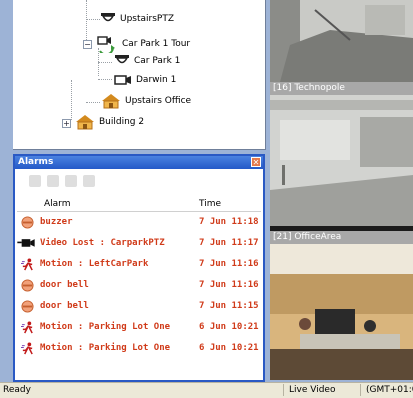 This screenshot has width=413, height=398. I want to click on status-mode: Live Video, so click(312, 390).